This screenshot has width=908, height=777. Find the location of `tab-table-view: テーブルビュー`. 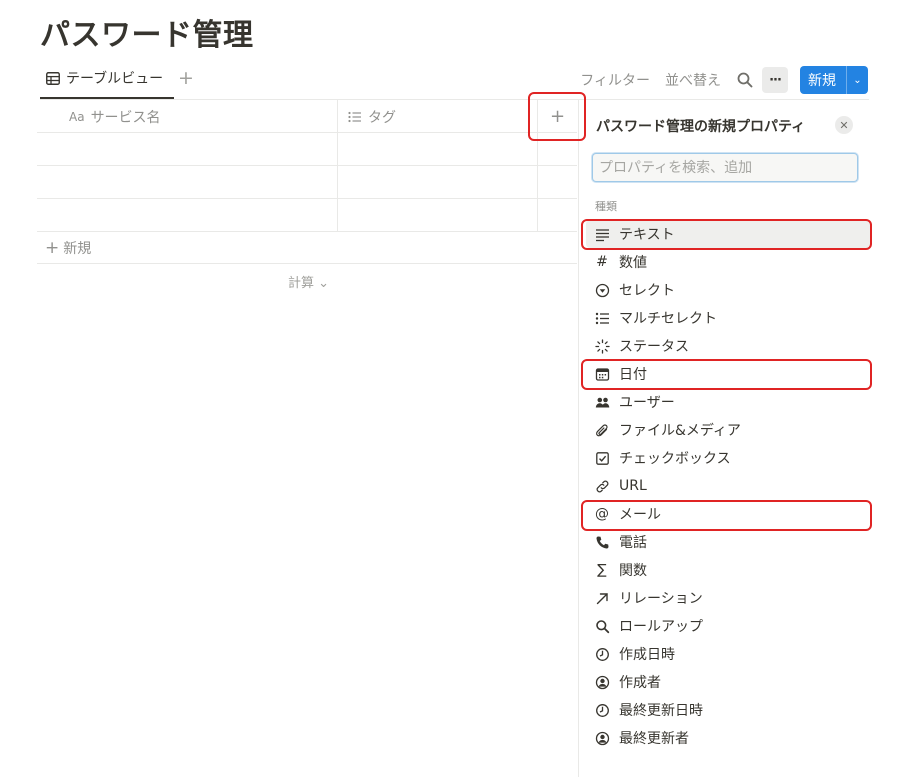

tab-table-view: テーブルビュー is located at coordinates (107, 82).